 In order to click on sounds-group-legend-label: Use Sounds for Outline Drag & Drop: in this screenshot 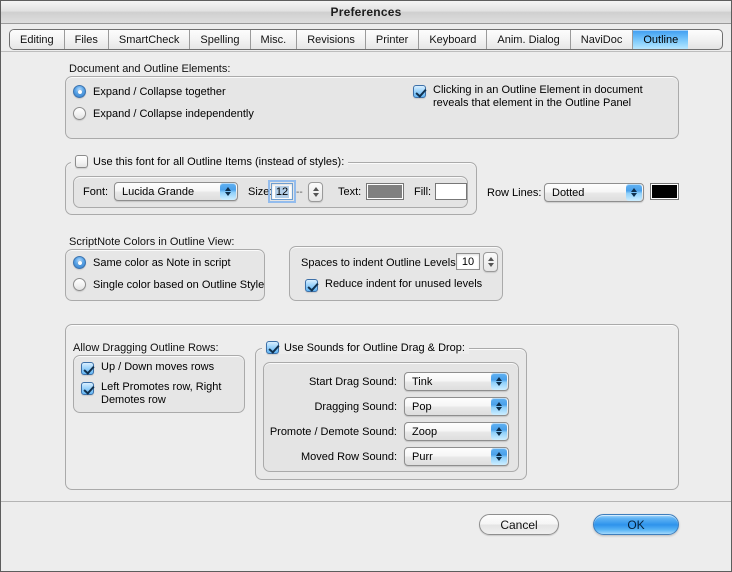, I will do `click(374, 347)`.